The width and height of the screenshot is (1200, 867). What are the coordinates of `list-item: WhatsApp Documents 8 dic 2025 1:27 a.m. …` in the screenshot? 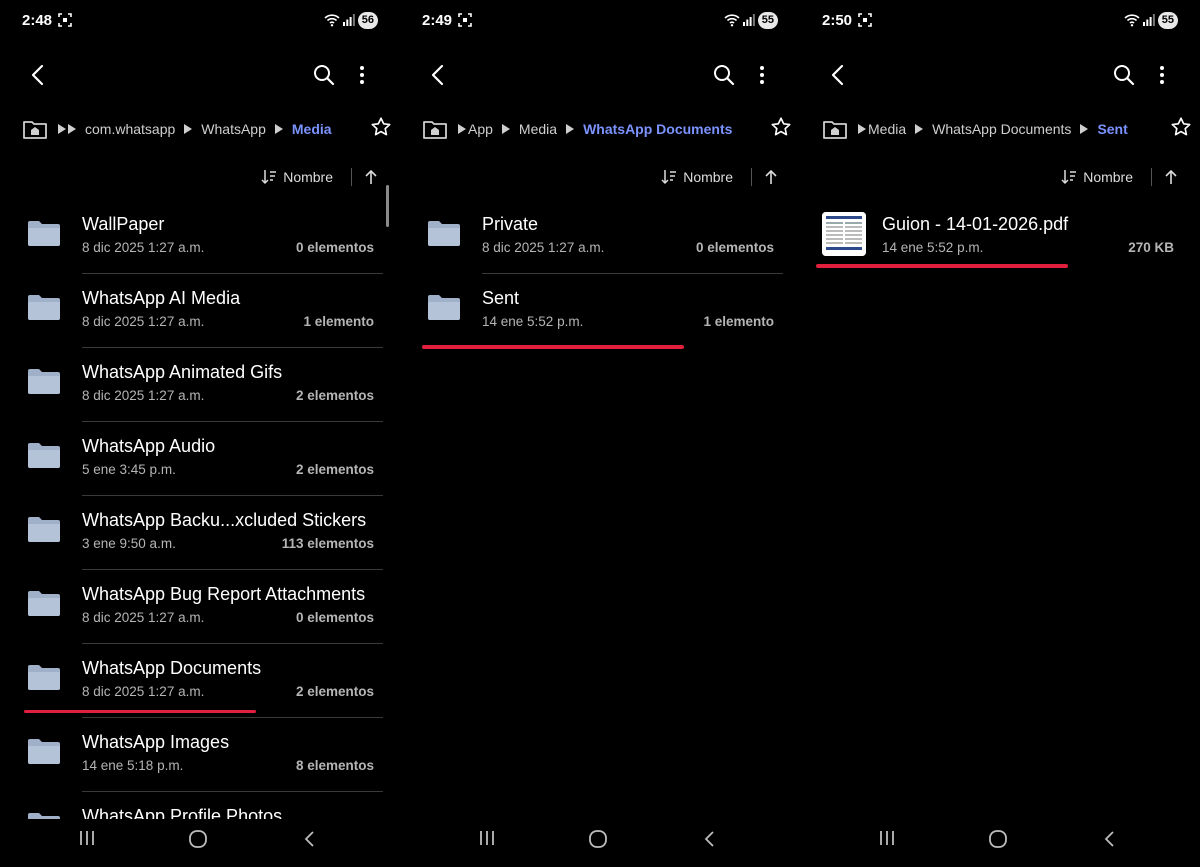 It's located at (200, 681).